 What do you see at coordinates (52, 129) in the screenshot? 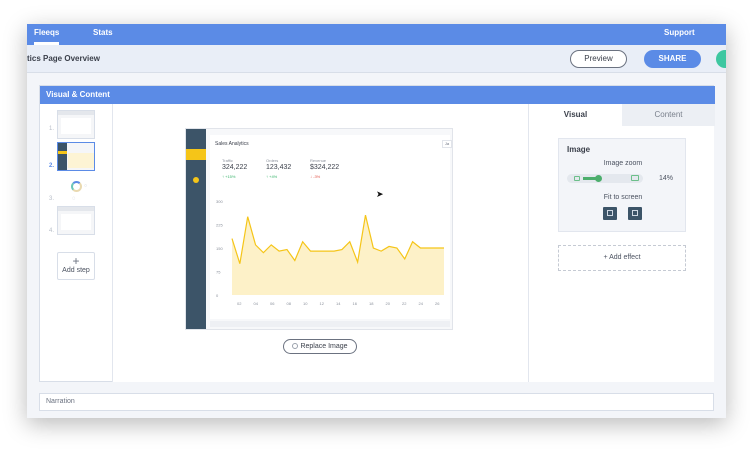
I see `step-number: 1.` at bounding box center [52, 129].